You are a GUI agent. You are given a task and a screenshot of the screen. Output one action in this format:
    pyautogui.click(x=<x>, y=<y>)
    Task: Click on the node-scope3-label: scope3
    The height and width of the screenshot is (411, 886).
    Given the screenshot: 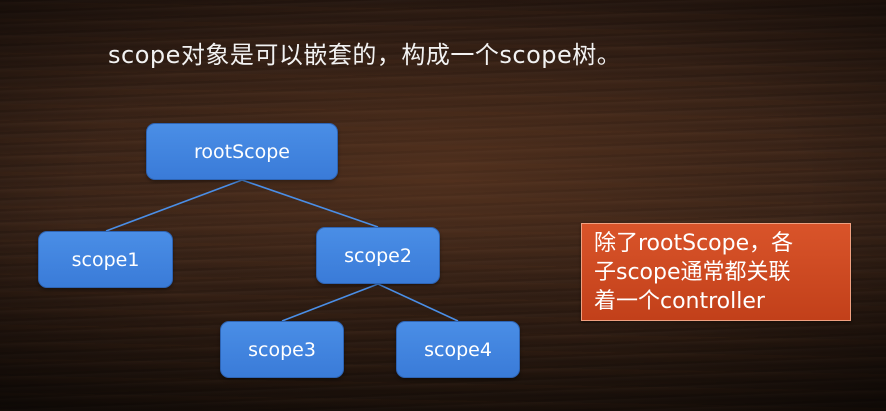 What is the action you would take?
    pyautogui.click(x=282, y=349)
    